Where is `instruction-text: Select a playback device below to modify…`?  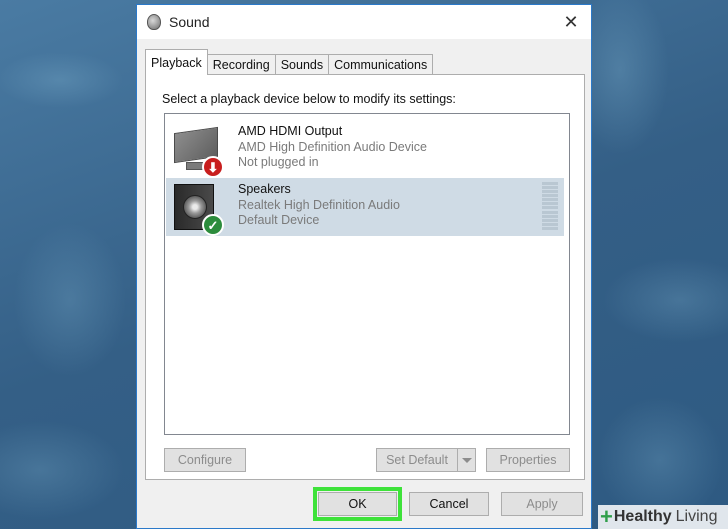 instruction-text: Select a playback device below to modify… is located at coordinates (309, 99).